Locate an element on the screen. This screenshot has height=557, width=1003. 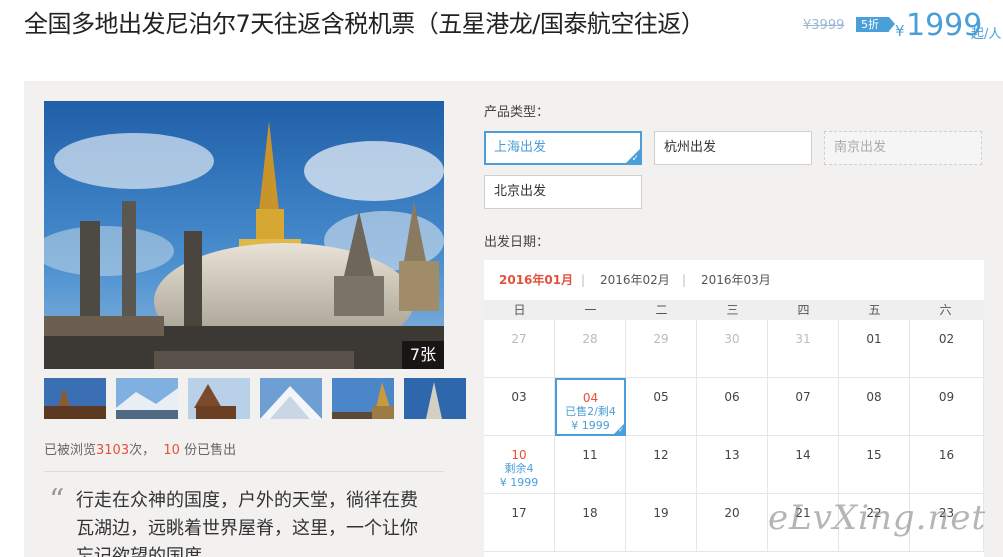
calendar-day-selected: 04 已售2/剩4 ¥ 1999 ✓ is located at coordinates (590, 407).